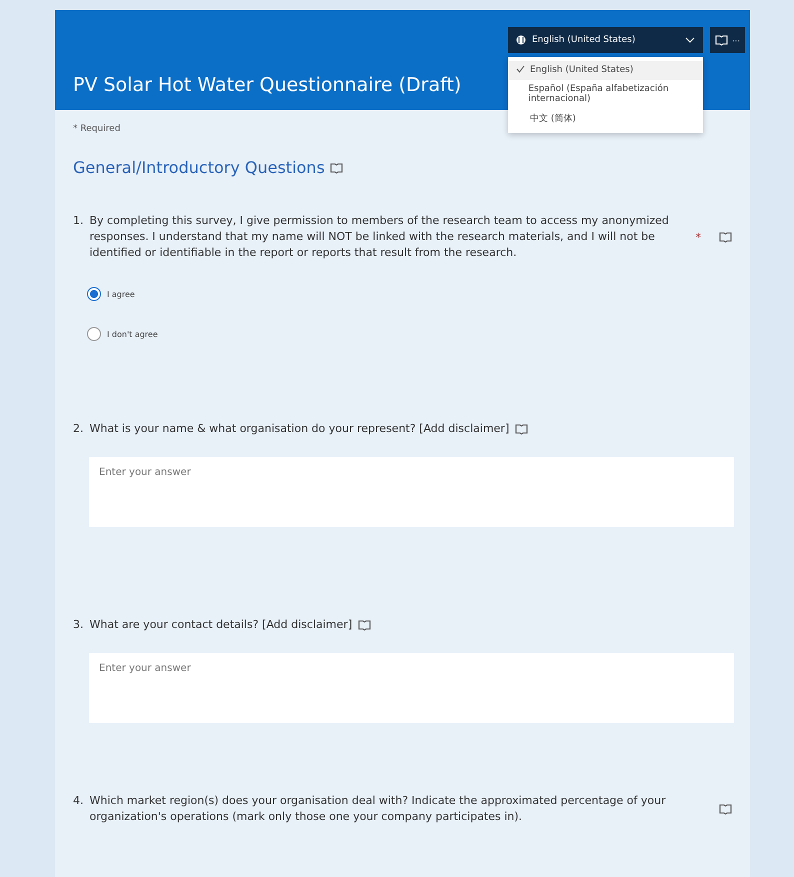  Describe the element at coordinates (300, 429) in the screenshot. I see `question-text: What is your name & what organisation do your represent? [Add disclaimer]` at that location.